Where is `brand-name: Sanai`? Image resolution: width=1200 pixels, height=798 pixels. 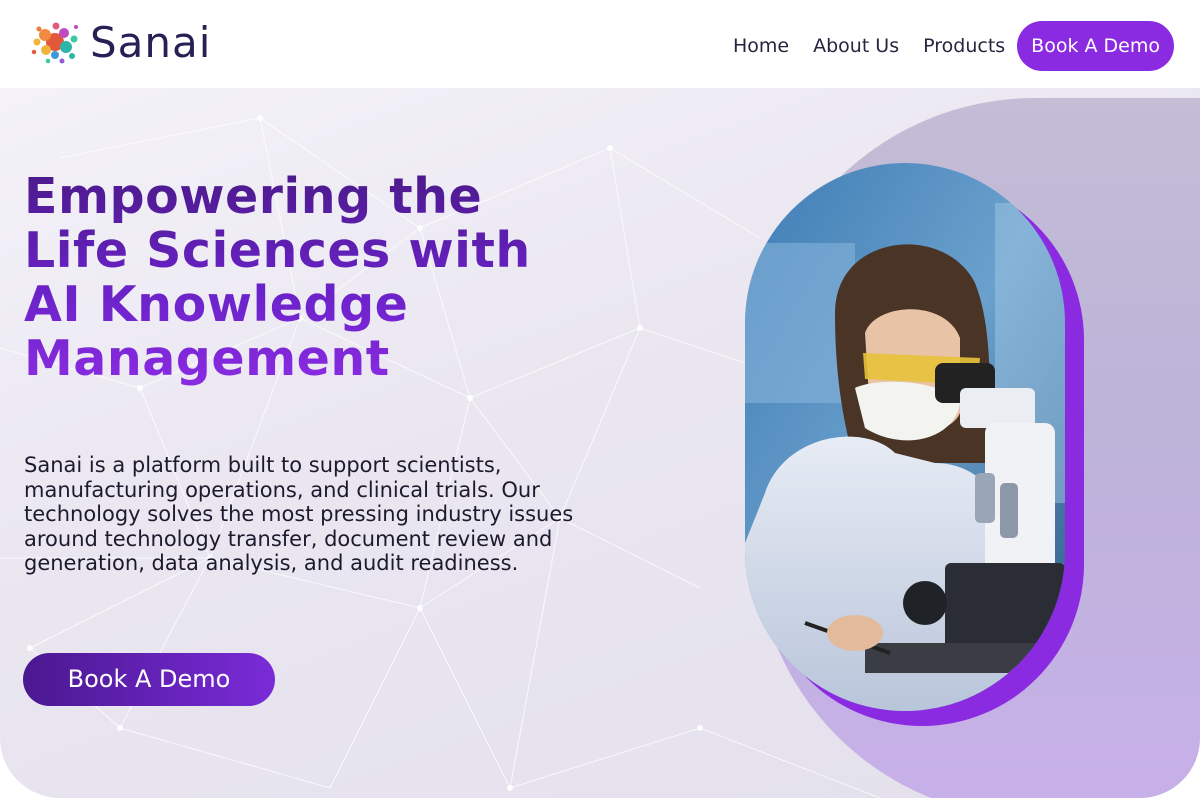
brand-name: Sanai is located at coordinates (151, 42).